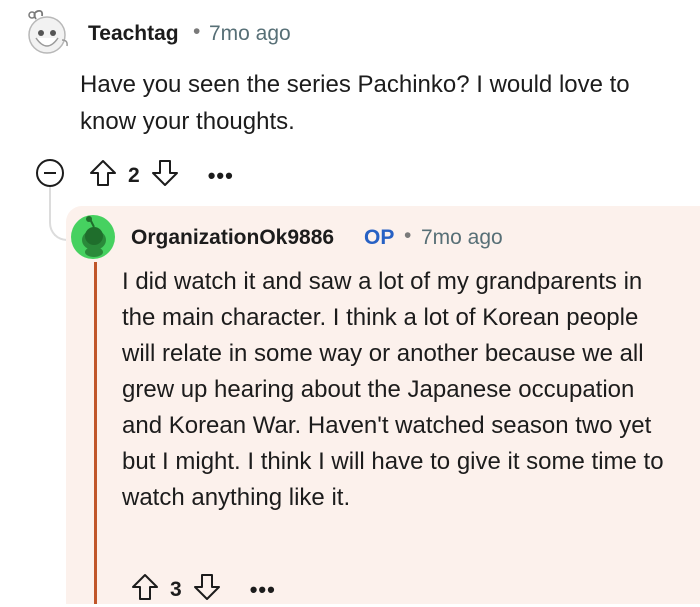  I want to click on op-badge: OP, so click(379, 237).